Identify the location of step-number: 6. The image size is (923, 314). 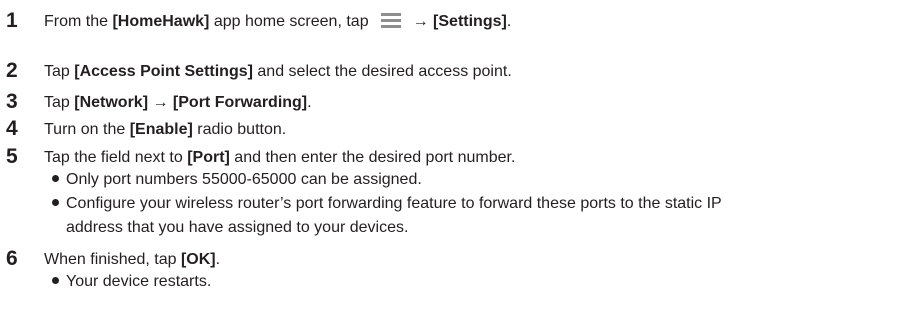
(12, 258).